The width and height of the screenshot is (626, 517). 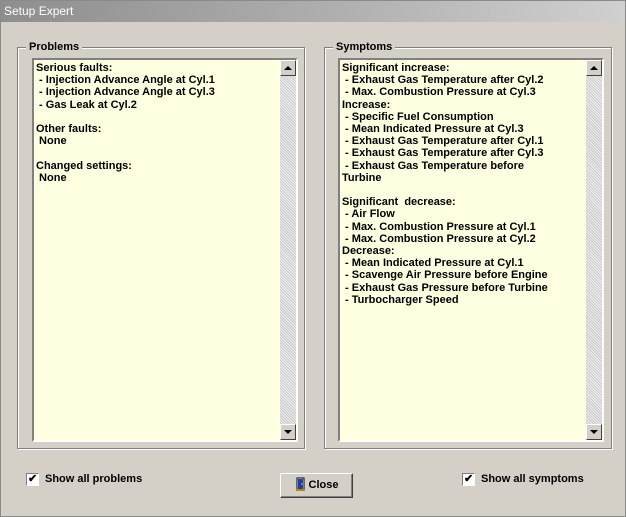 I want to click on show-all-problems-label: Show all problems, so click(x=94, y=479).